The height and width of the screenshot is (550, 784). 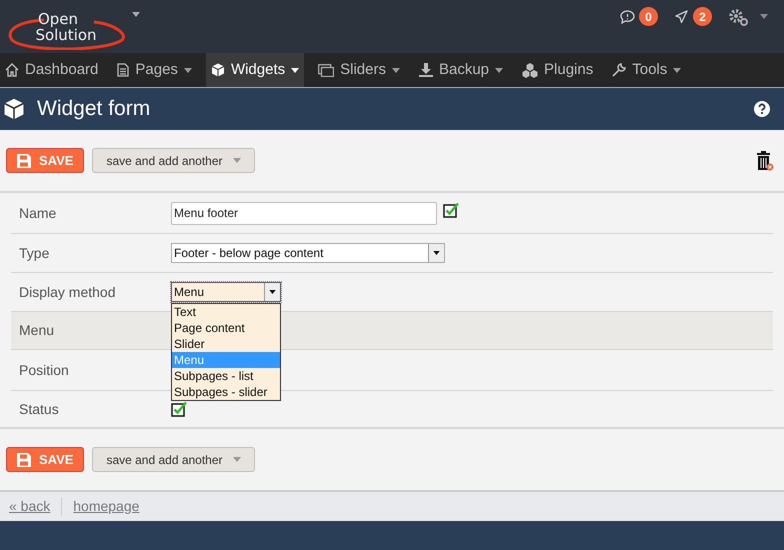 What do you see at coordinates (359, 70) in the screenshot?
I see `nav-item: Sliders` at bounding box center [359, 70].